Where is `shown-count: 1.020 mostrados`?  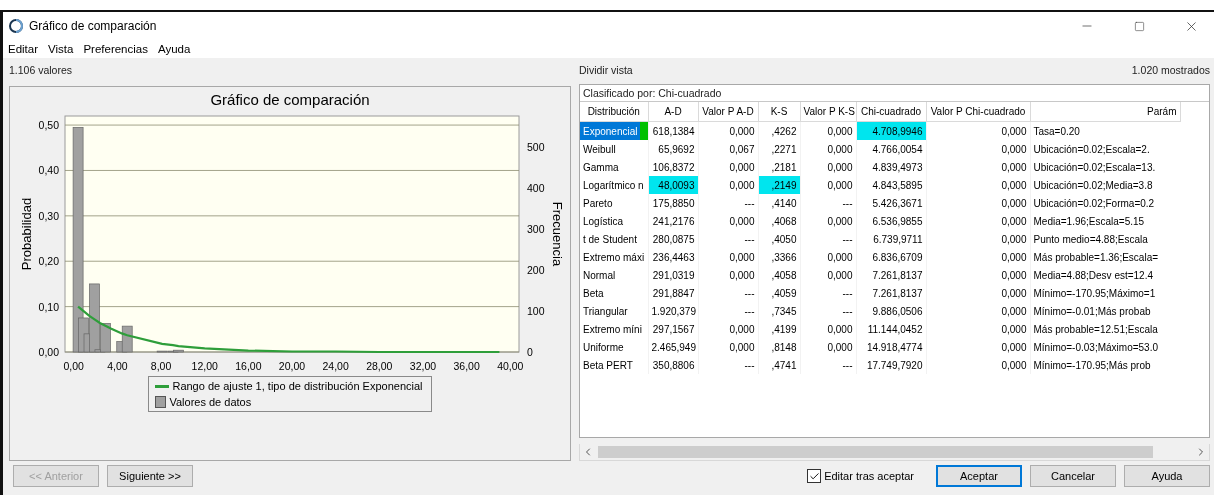 shown-count: 1.020 mostrados is located at coordinates (1170, 70).